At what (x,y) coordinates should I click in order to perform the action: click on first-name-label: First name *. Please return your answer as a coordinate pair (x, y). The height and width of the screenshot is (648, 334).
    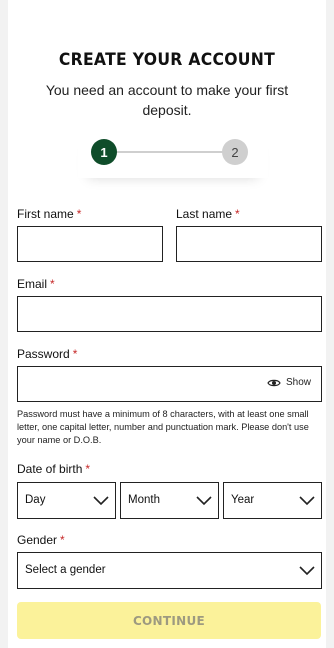
    Looking at the image, I should click on (49, 214).